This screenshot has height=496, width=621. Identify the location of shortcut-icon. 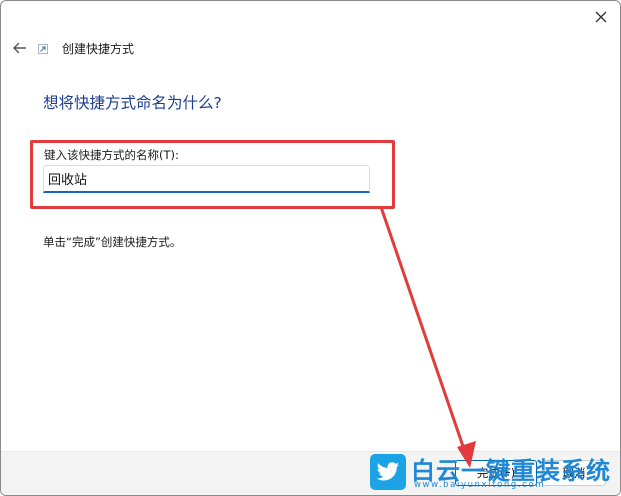
(43, 49).